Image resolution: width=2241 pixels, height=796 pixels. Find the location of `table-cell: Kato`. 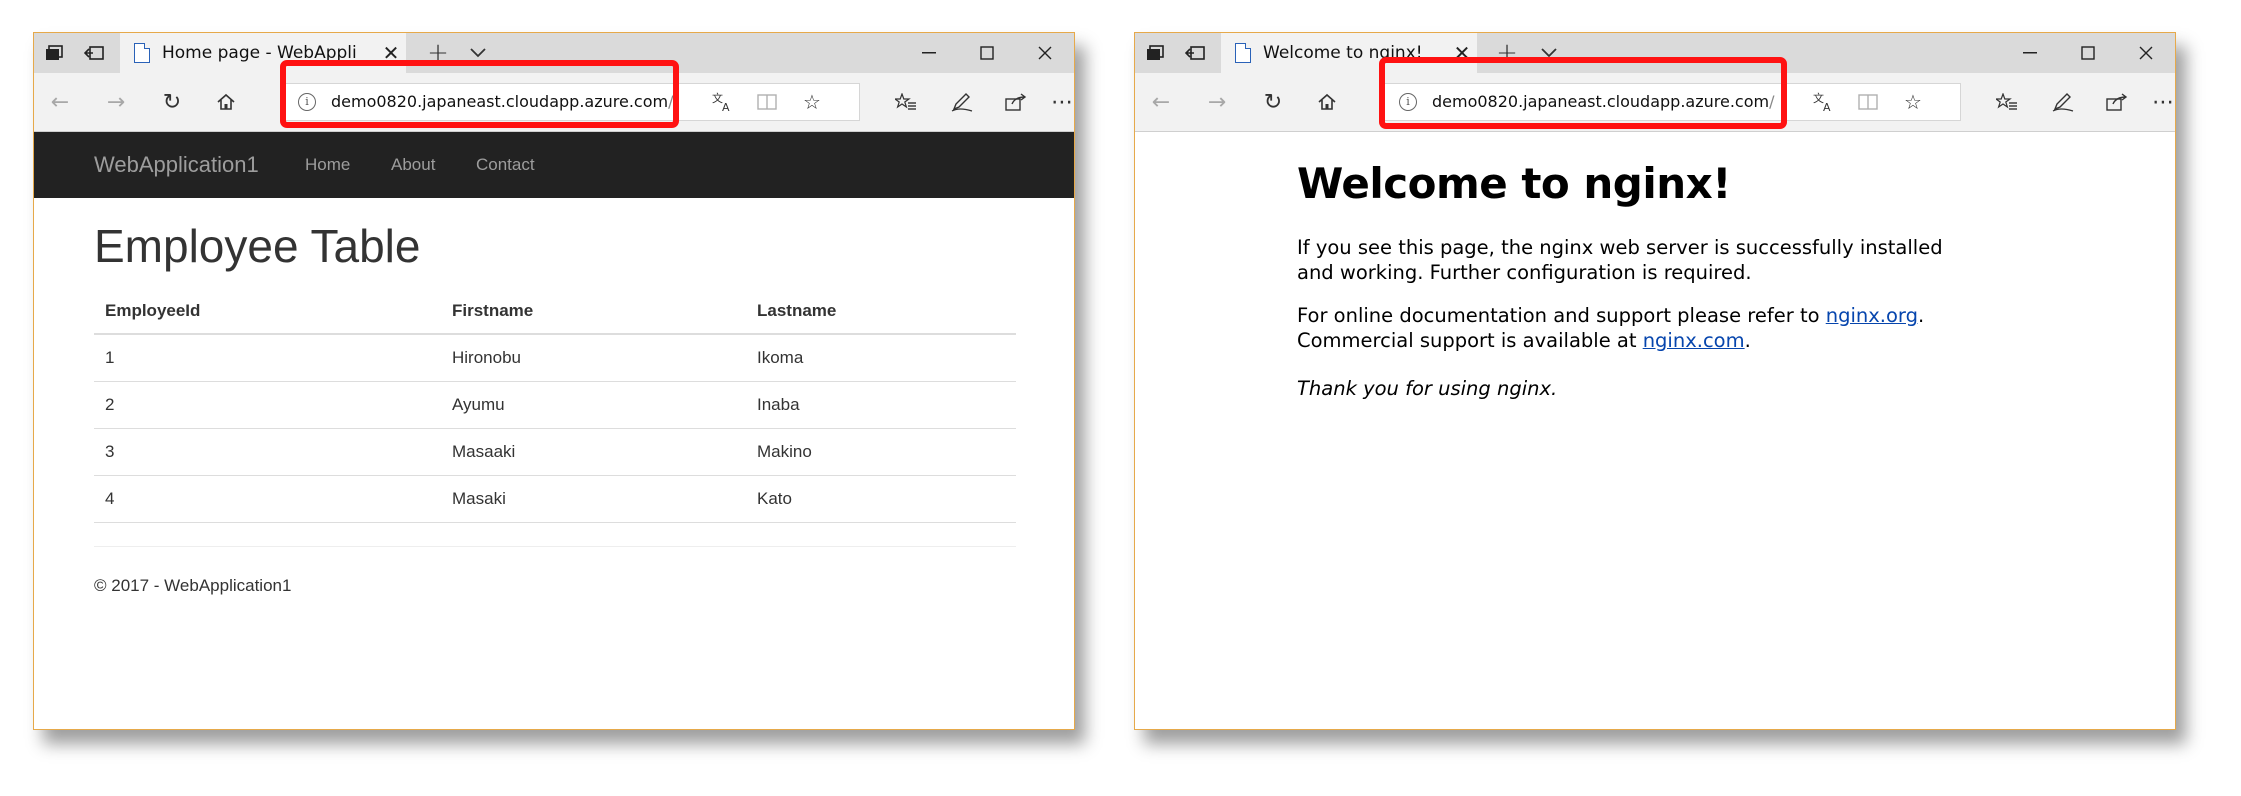

table-cell: Kato is located at coordinates (881, 499).